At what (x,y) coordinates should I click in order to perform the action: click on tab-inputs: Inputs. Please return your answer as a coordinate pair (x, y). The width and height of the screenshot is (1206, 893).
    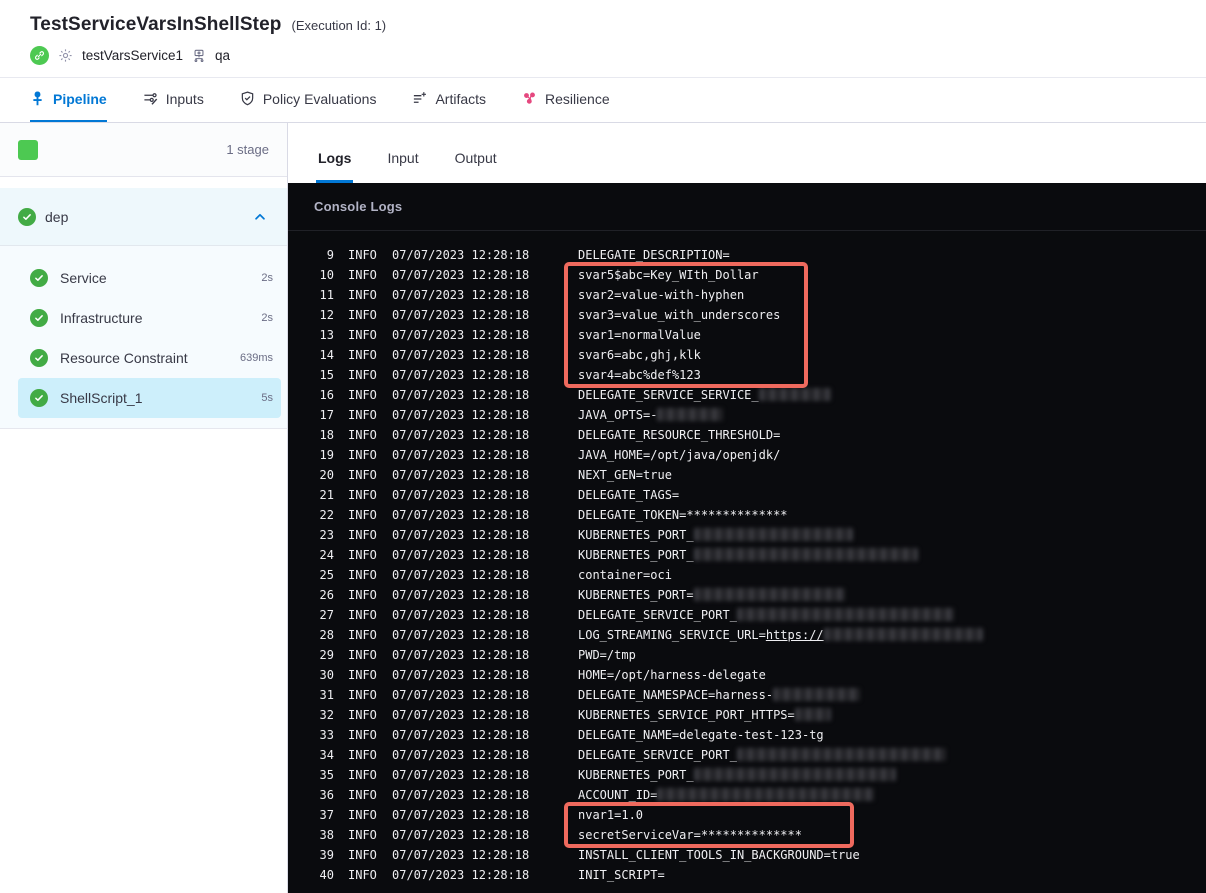
    Looking at the image, I should click on (173, 100).